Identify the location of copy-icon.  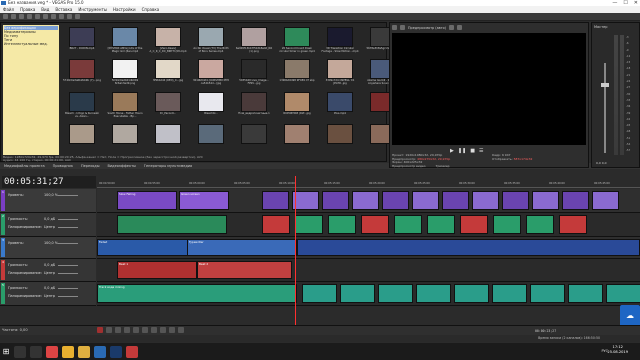
(53, 16).